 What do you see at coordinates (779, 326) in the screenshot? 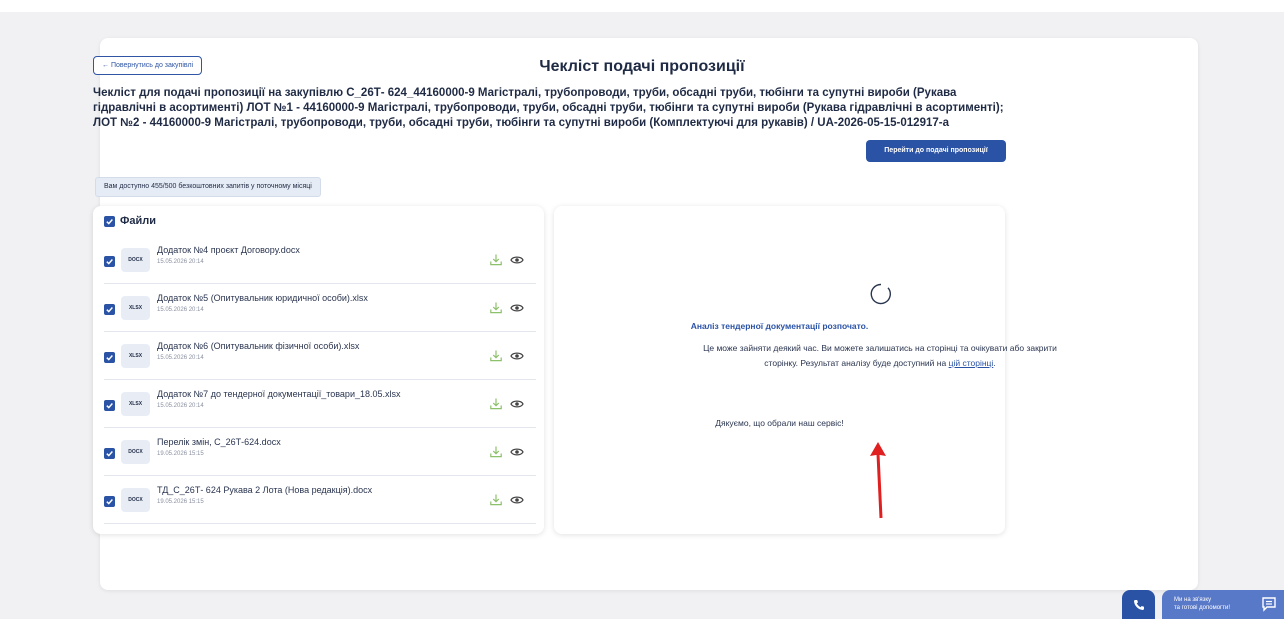
I see `analysis-status-title: Аналіз тендерної документації розпочато.` at bounding box center [779, 326].